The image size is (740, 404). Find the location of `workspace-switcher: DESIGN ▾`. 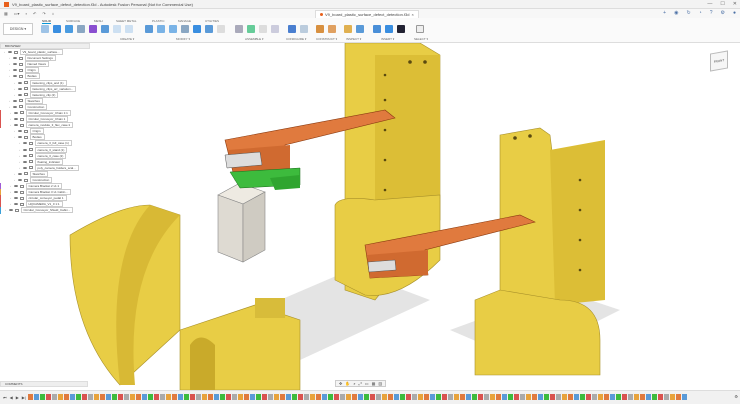

workspace-switcher: DESIGN ▾ is located at coordinates (18, 29).